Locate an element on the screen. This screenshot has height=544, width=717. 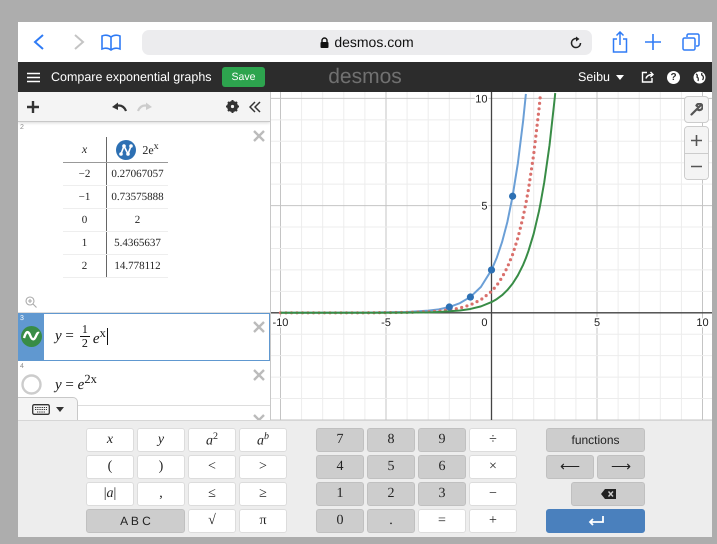
keypad-key: 8 is located at coordinates (391, 440).